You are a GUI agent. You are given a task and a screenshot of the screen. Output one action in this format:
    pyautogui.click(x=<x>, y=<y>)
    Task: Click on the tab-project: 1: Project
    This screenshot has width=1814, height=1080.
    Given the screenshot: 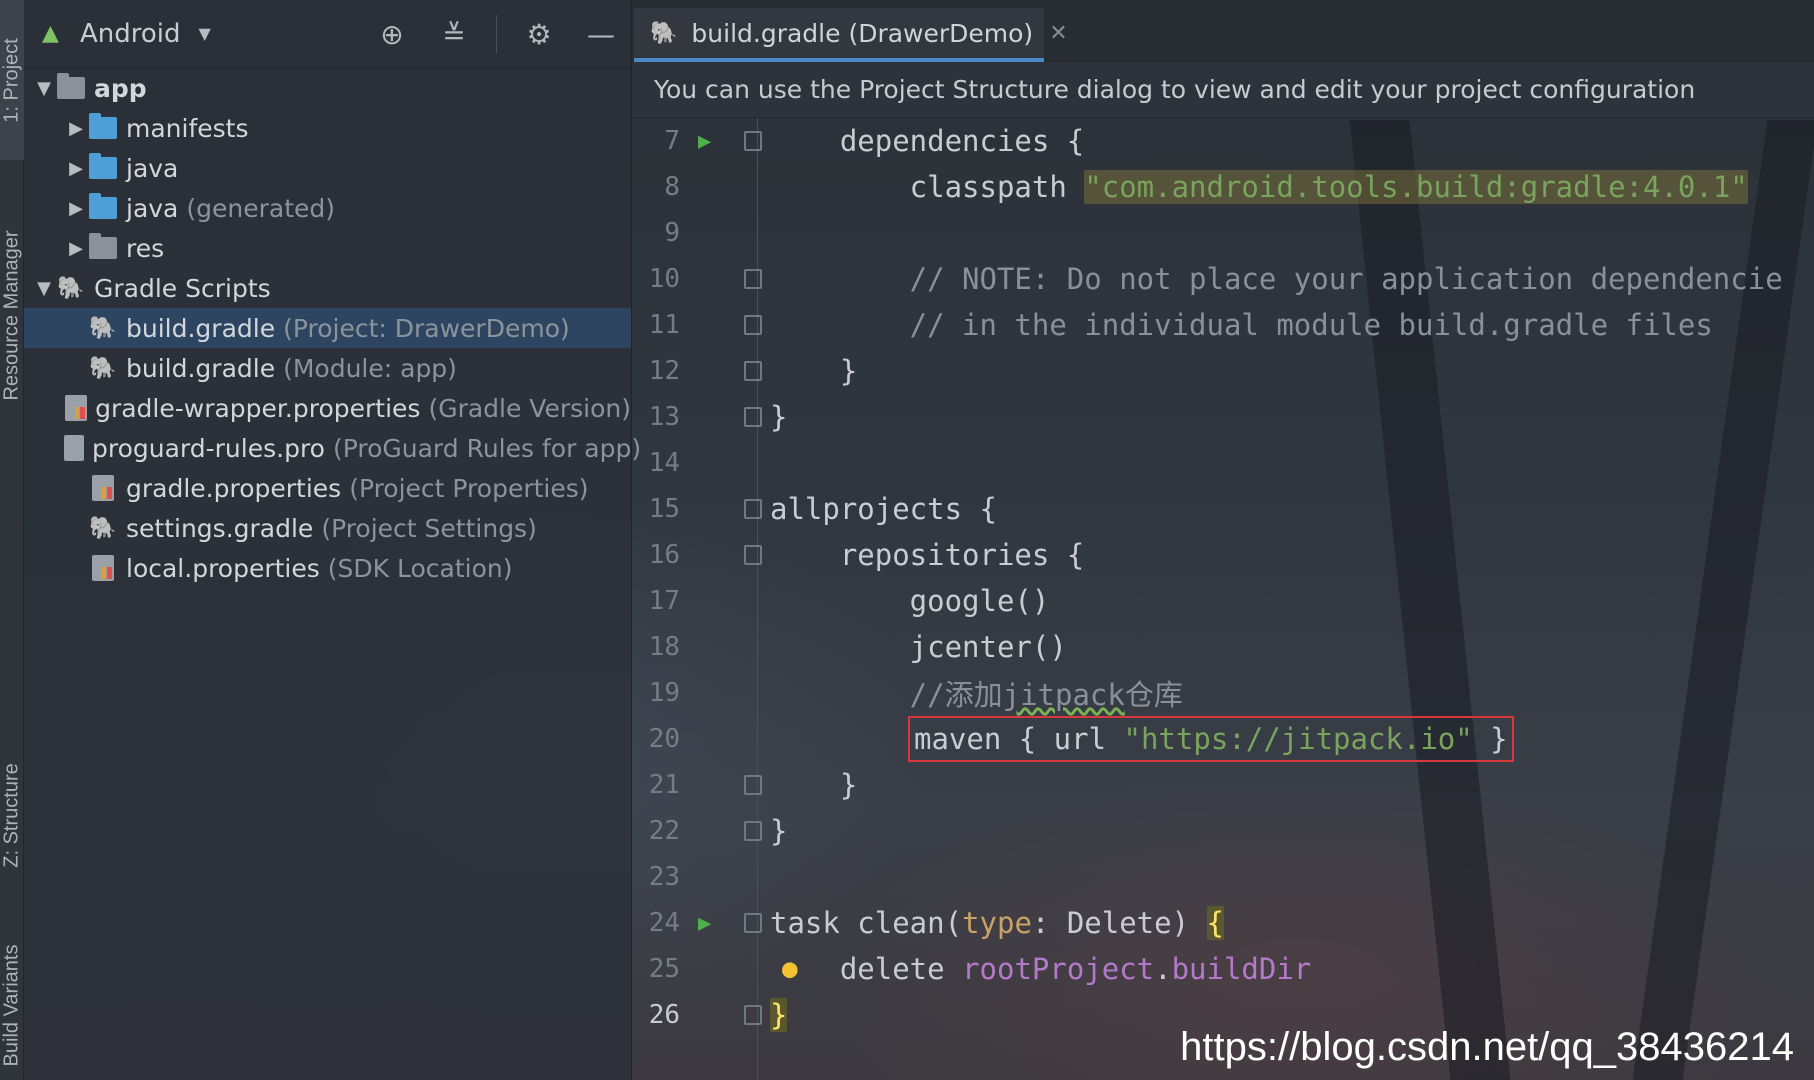 What is the action you would take?
    pyautogui.click(x=12, y=80)
    